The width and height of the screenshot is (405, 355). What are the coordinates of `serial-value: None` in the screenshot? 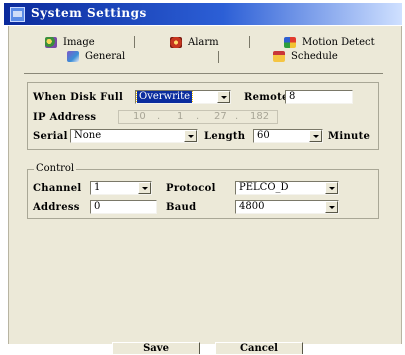 It's located at (88, 135).